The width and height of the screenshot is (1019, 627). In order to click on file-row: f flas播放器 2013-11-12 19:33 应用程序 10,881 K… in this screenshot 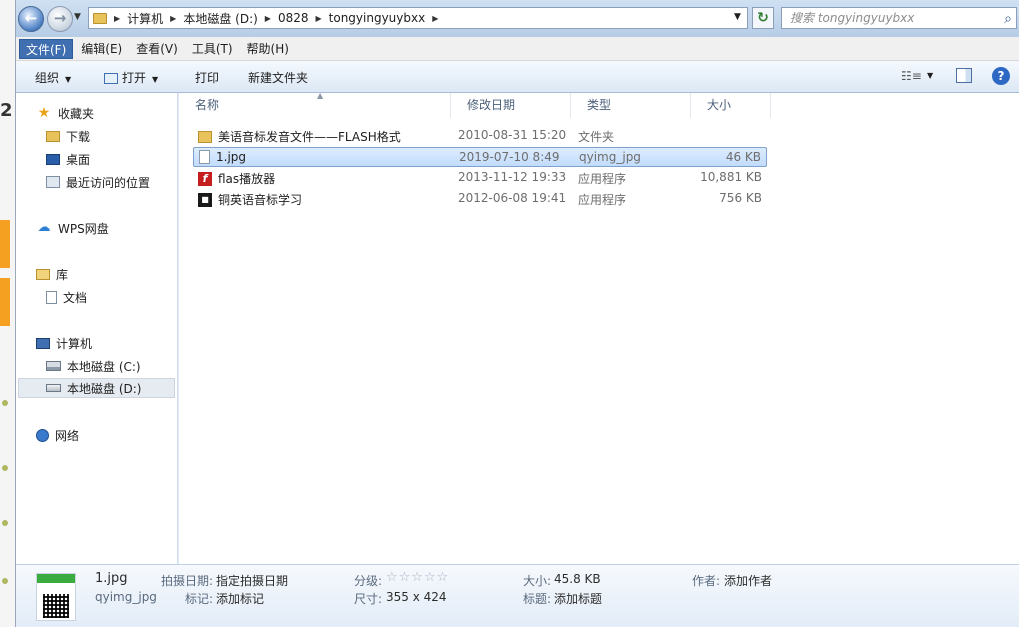, I will do `click(480, 178)`.